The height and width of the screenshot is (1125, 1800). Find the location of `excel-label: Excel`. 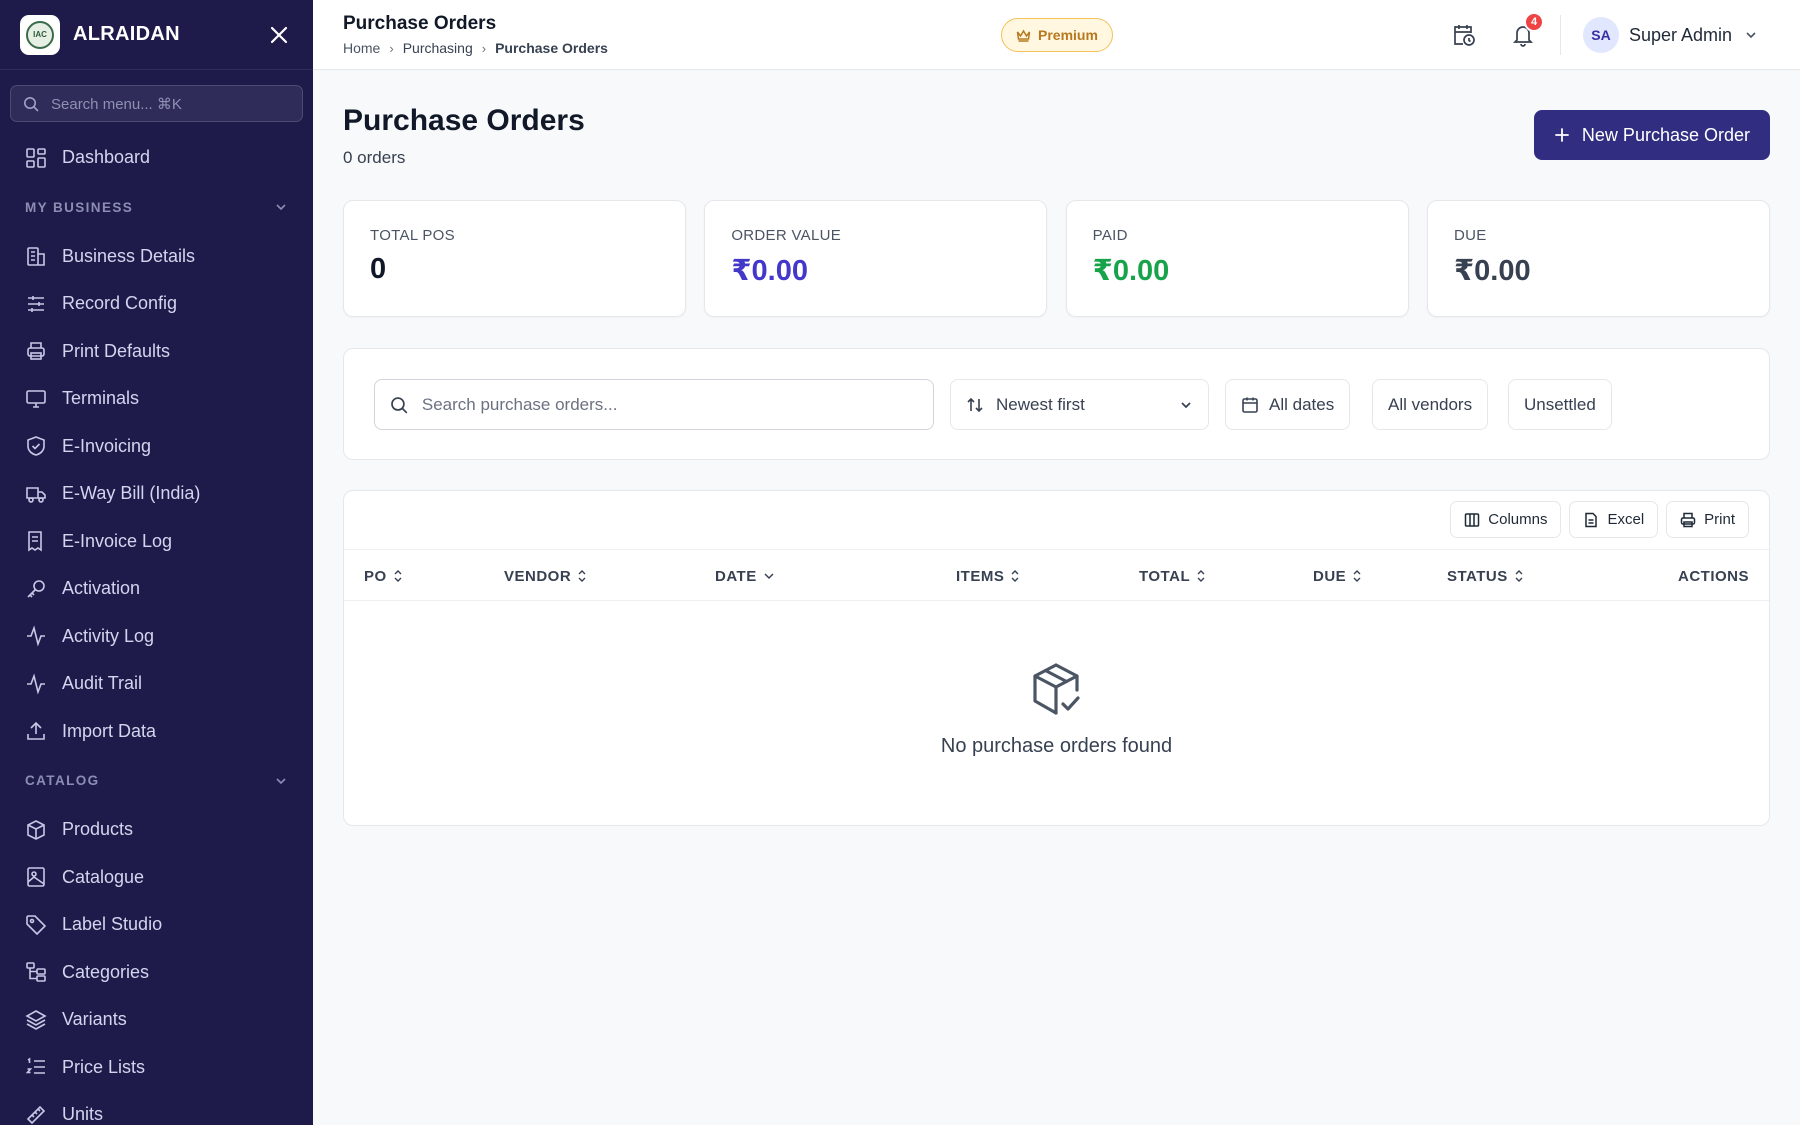

excel-label: Excel is located at coordinates (1626, 519).